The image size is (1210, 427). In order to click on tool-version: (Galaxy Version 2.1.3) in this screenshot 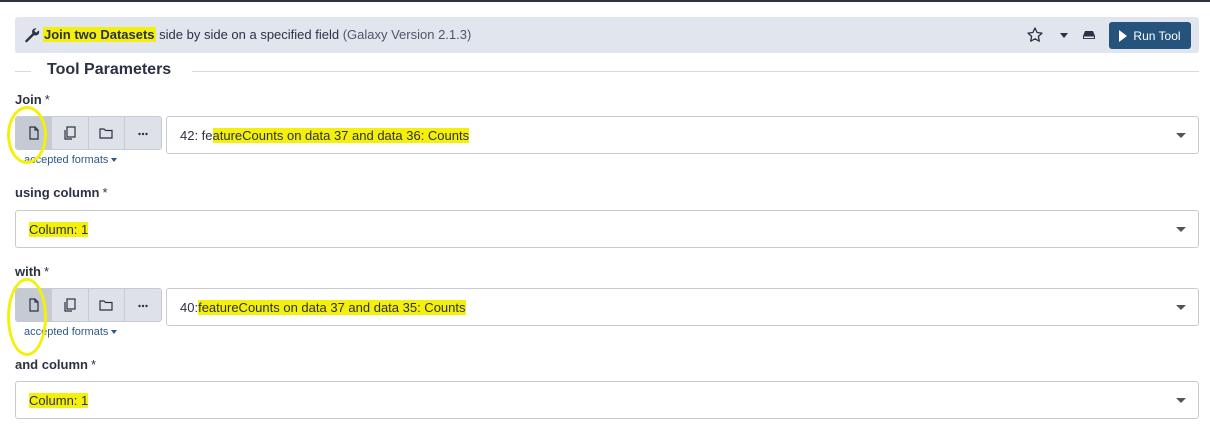, I will do `click(407, 34)`.